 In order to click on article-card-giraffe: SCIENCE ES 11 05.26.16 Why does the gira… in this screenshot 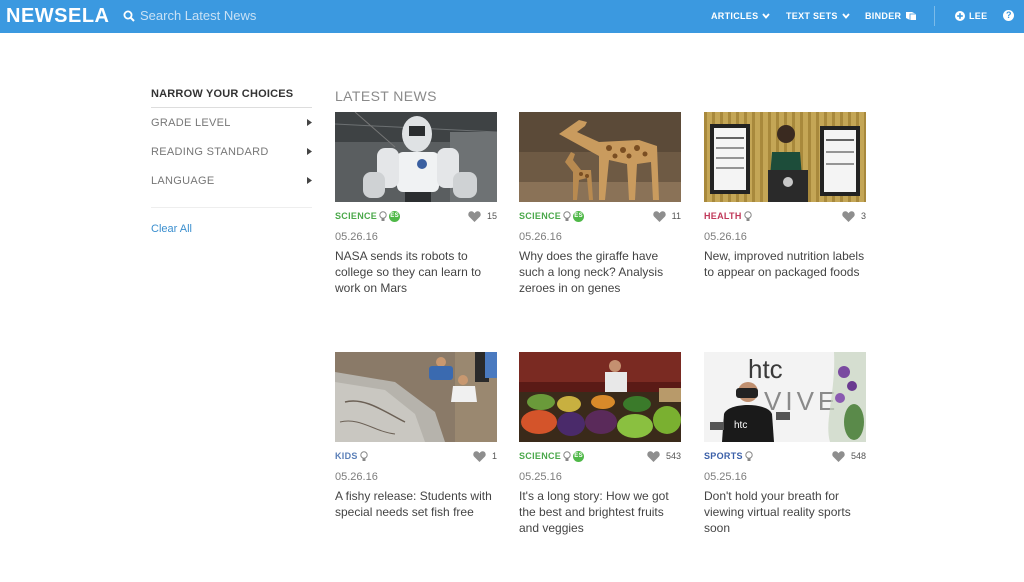, I will do `click(600, 204)`.